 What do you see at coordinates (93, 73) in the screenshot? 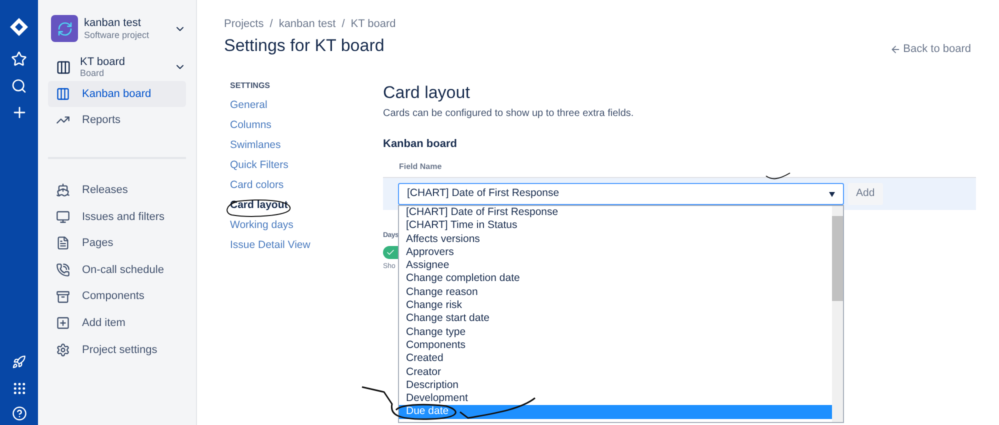
I see `board-type: Board` at bounding box center [93, 73].